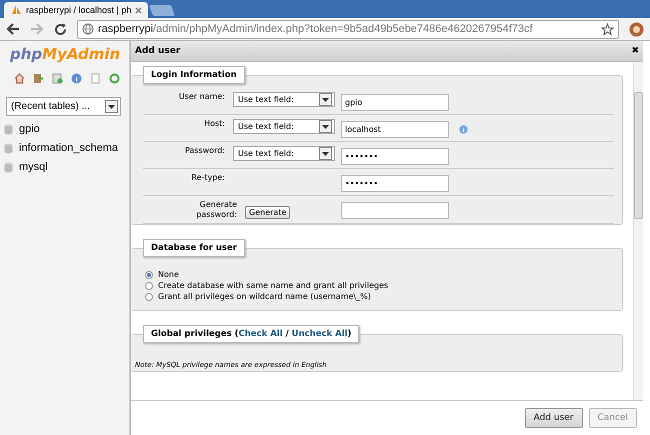  I want to click on input-field: gpio, so click(395, 102).